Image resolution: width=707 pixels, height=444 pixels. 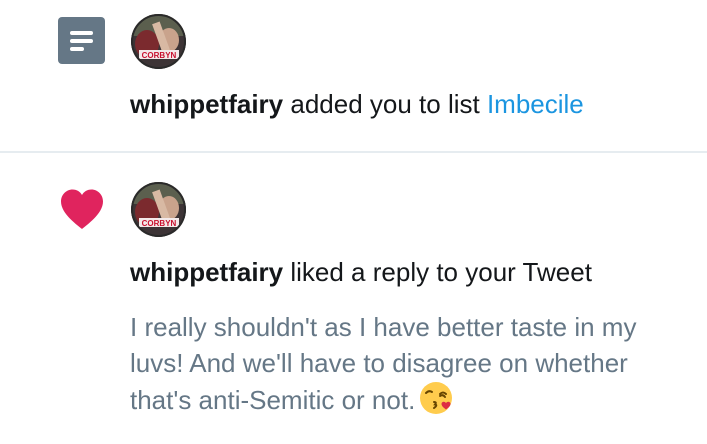 What do you see at coordinates (82, 210) in the screenshot?
I see `heart-icon` at bounding box center [82, 210].